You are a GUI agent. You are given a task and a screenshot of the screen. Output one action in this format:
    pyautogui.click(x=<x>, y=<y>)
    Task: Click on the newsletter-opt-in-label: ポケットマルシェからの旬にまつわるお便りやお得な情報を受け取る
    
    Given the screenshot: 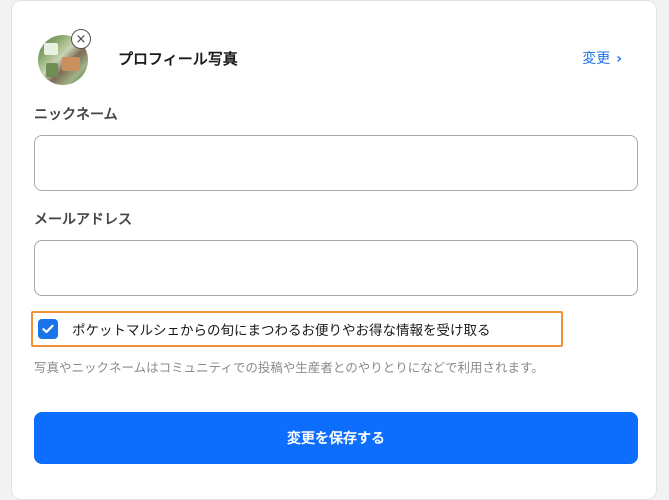 What is the action you would take?
    pyautogui.click(x=281, y=331)
    